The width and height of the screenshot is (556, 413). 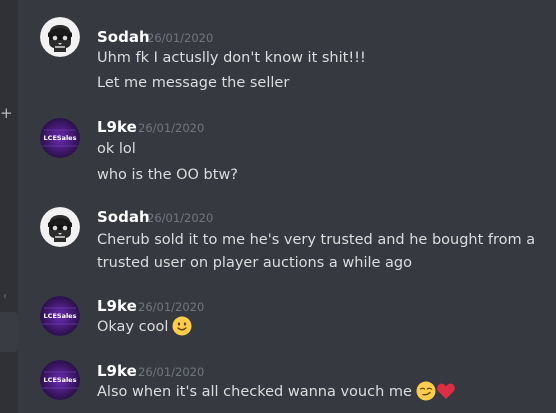 What do you see at coordinates (6, 113) in the screenshot?
I see `add-icon: +` at bounding box center [6, 113].